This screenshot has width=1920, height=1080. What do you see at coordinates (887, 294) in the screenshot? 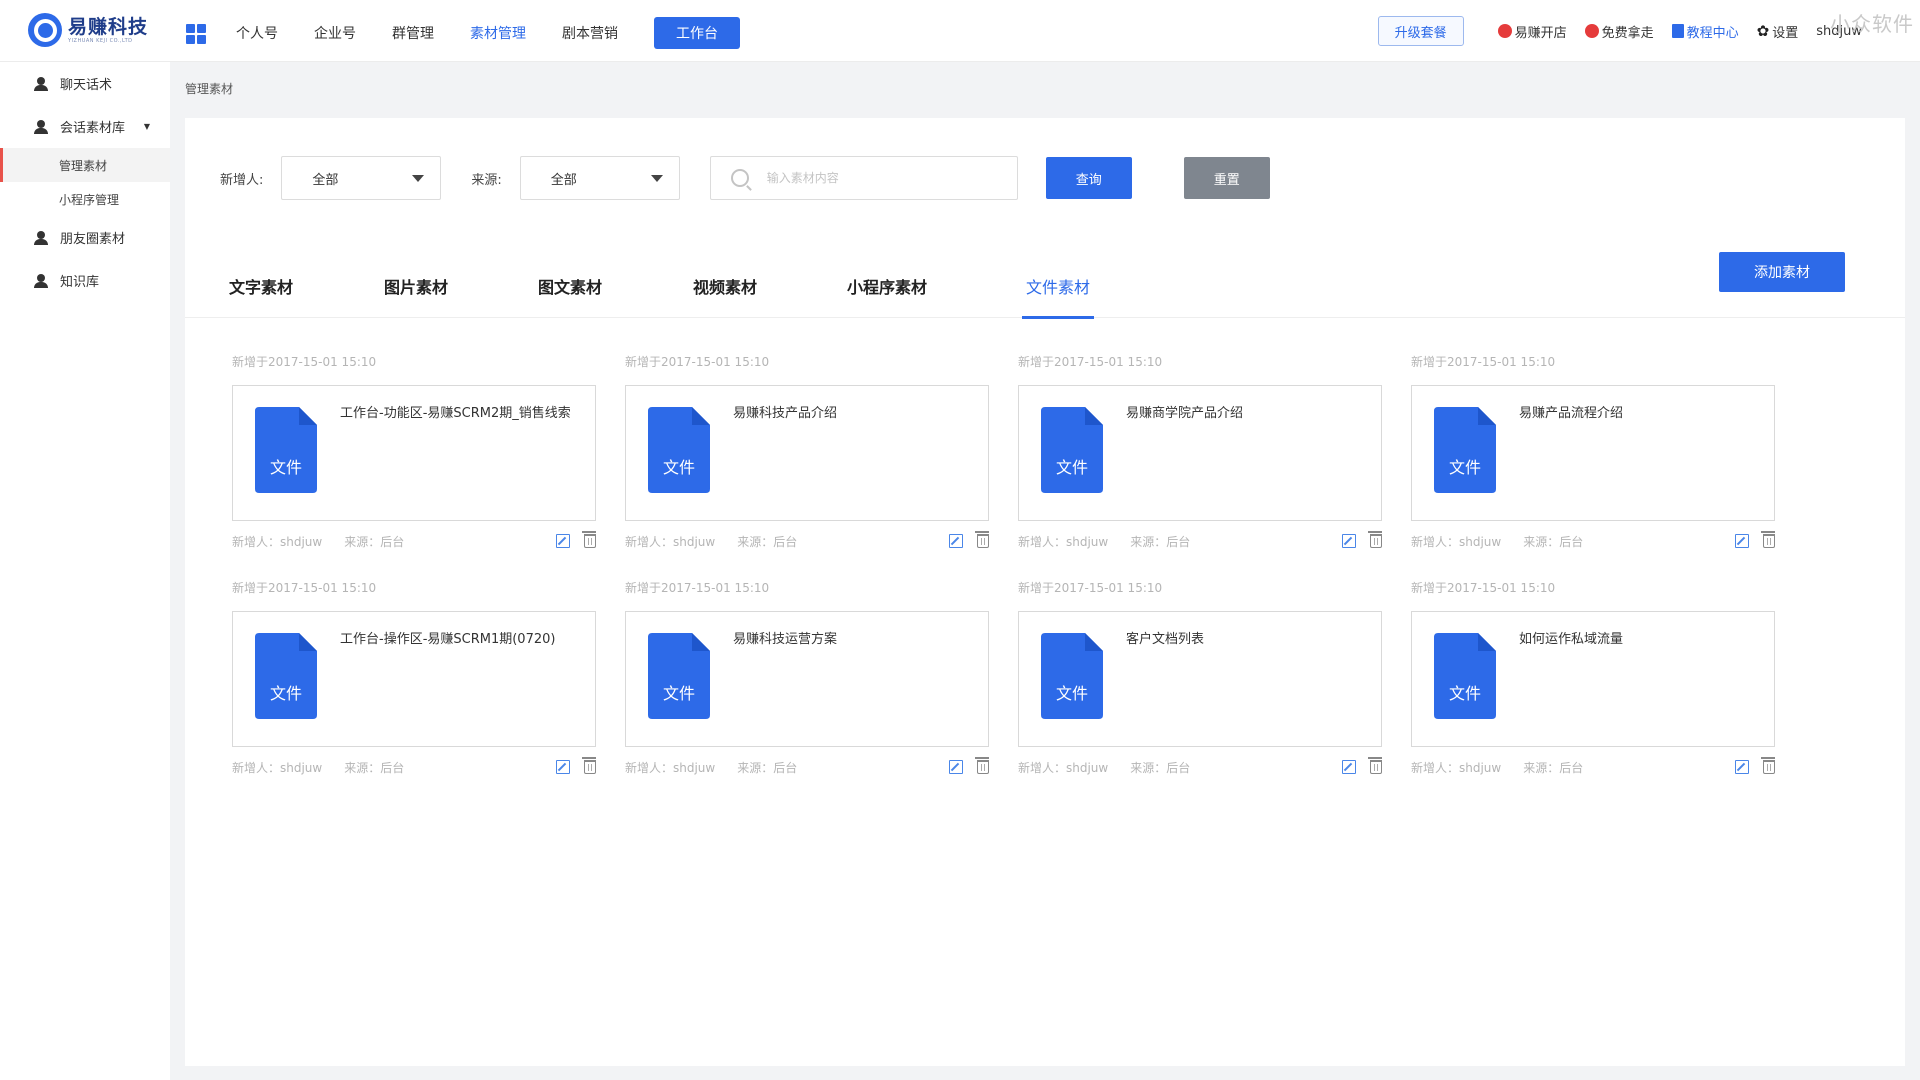
I see `tab-mini-program-material: 小程序素材` at bounding box center [887, 294].